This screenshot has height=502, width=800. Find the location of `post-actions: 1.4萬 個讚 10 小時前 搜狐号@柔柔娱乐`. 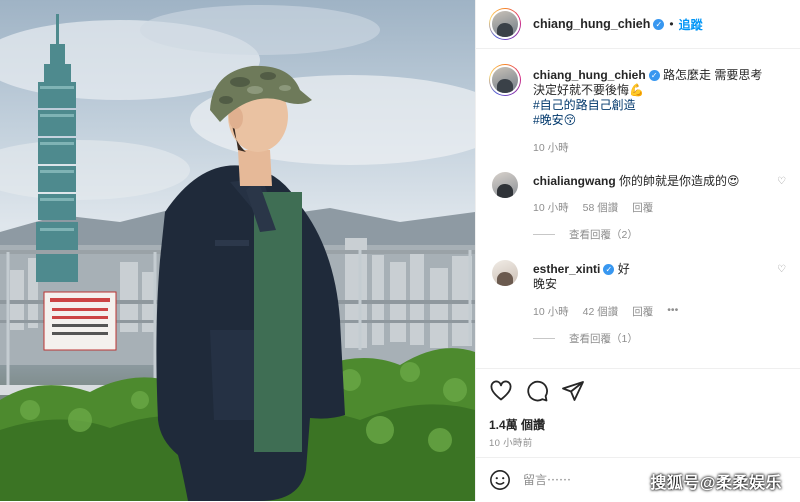

post-actions: 1.4萬 個讚 10 小時前 搜狐号@柔柔娱乐 is located at coordinates (638, 434).